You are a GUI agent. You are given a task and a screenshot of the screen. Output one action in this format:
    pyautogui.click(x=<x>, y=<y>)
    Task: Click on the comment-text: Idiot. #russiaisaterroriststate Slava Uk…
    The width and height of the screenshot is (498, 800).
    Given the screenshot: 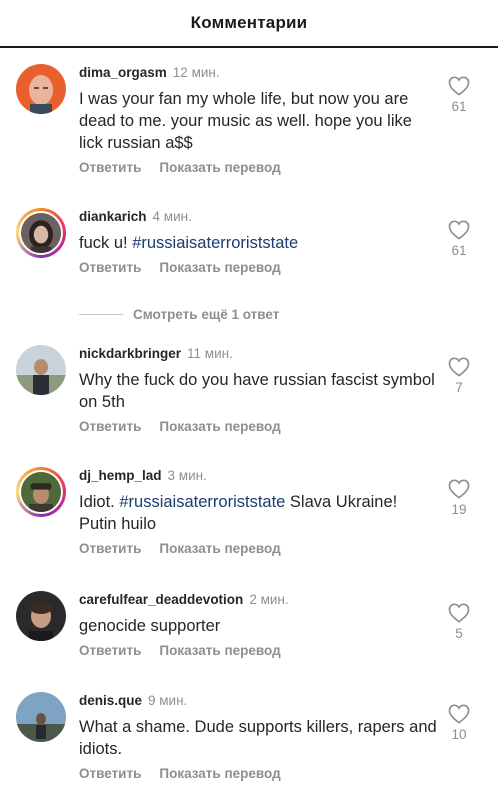 What is the action you would take?
    pyautogui.click(x=259, y=513)
    